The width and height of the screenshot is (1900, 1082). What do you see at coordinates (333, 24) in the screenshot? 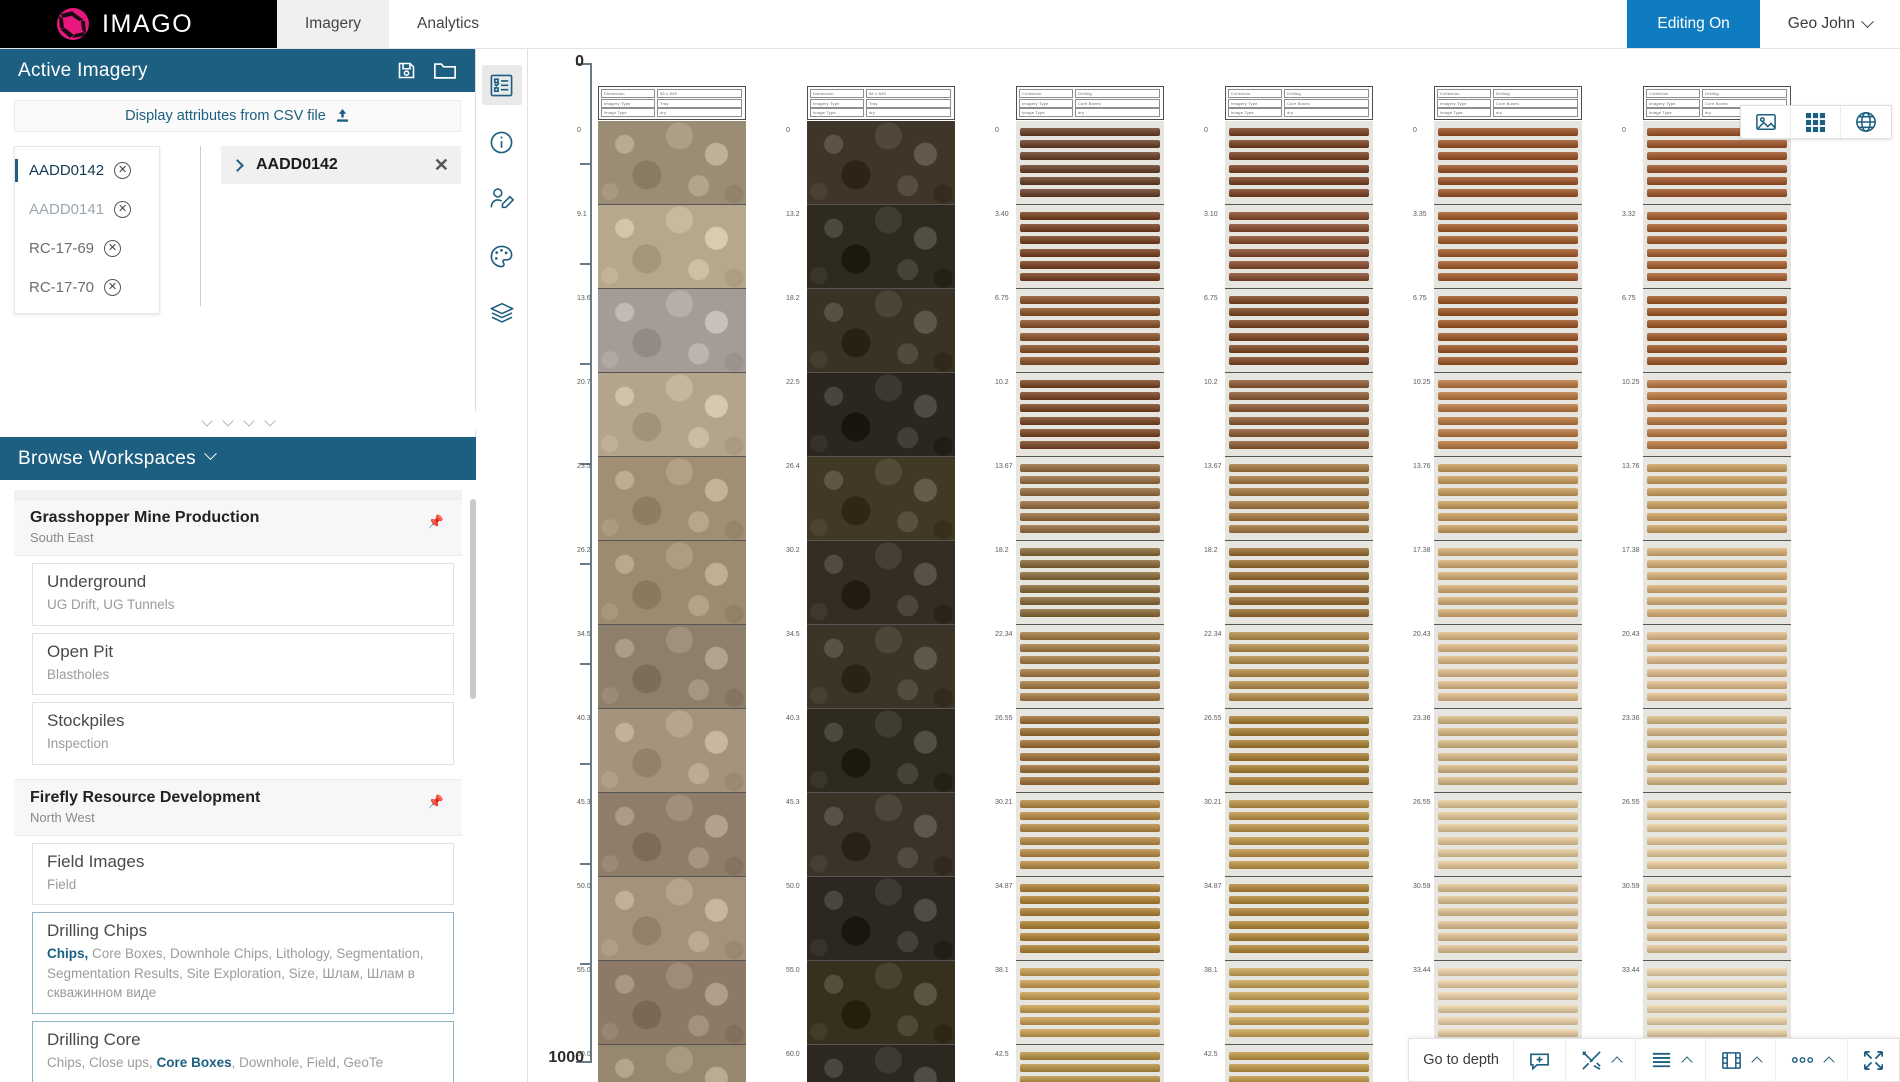
I see `tab-imagery: Imagery` at bounding box center [333, 24].